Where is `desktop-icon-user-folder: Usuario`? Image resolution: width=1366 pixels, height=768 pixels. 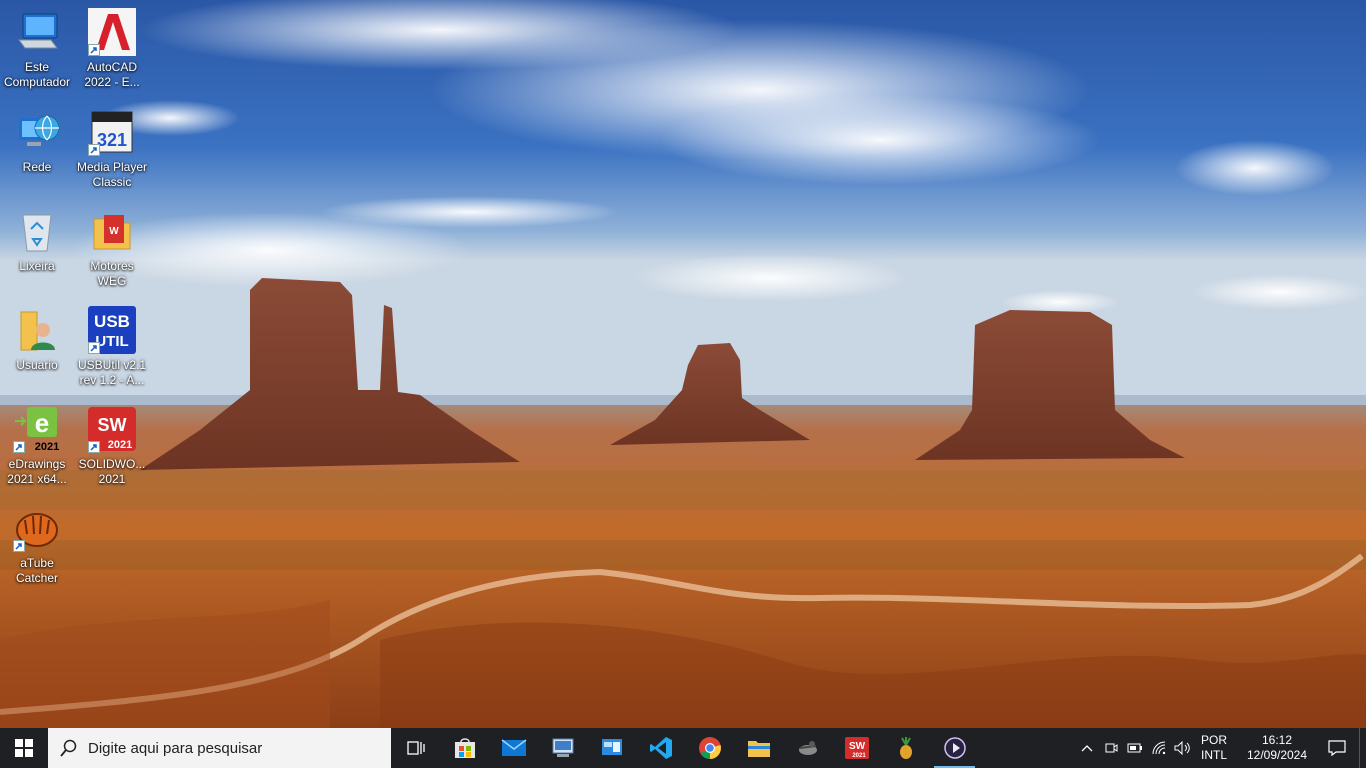
desktop-icon-user-folder: Usuario is located at coordinates (37, 350).